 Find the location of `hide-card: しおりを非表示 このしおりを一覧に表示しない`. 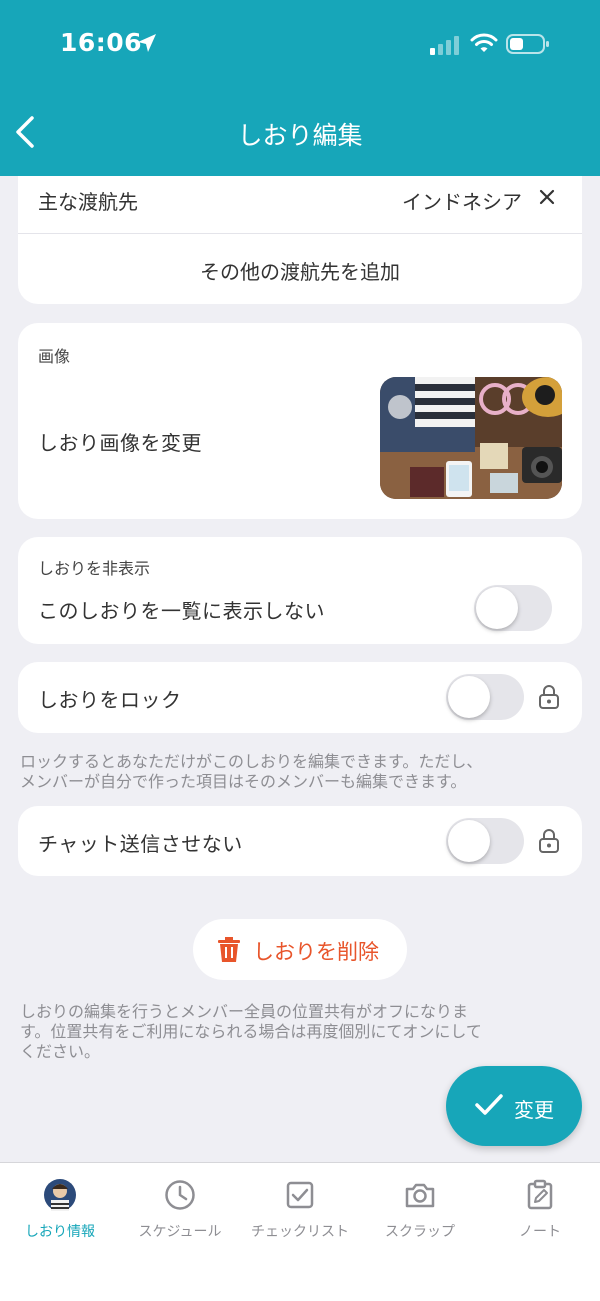

hide-card: しおりを非表示 このしおりを一覧に表示しない is located at coordinates (300, 590).